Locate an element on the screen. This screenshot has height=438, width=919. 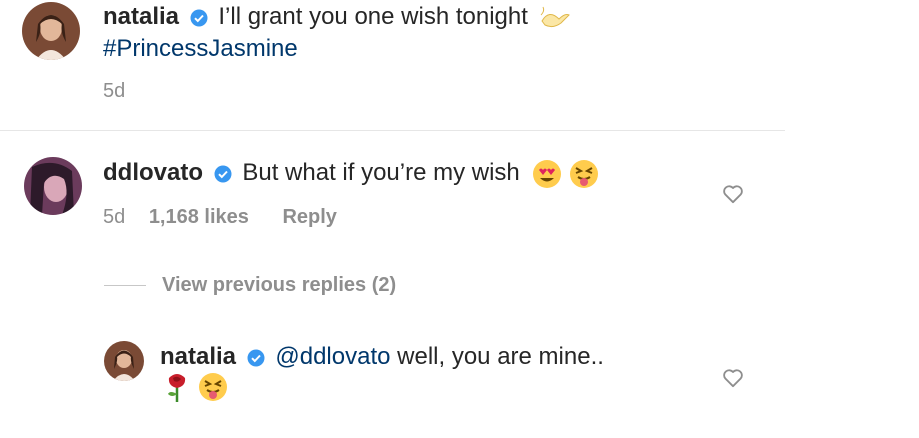
reply-emoji-line is located at coordinates (196, 388).